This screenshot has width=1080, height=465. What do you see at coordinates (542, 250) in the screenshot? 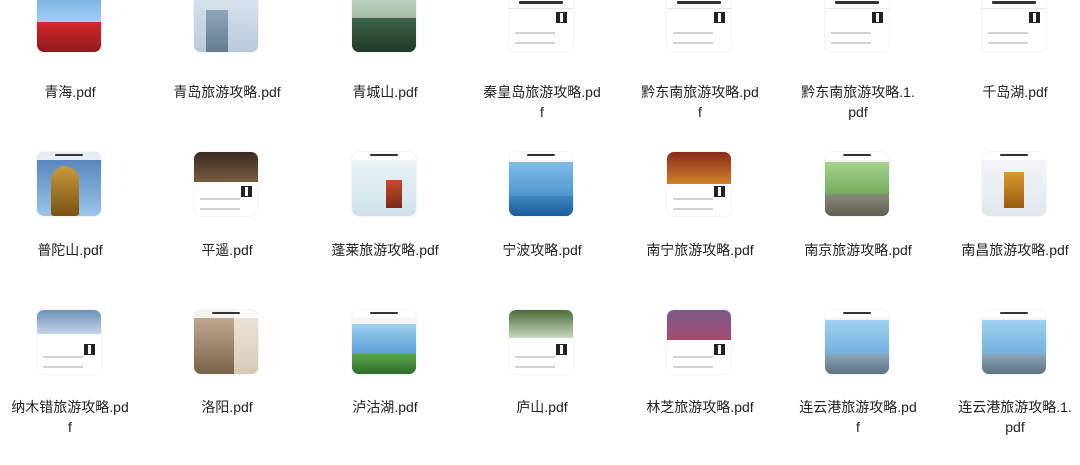
I see `file-name-label: 宁波攻略.pdf` at bounding box center [542, 250].